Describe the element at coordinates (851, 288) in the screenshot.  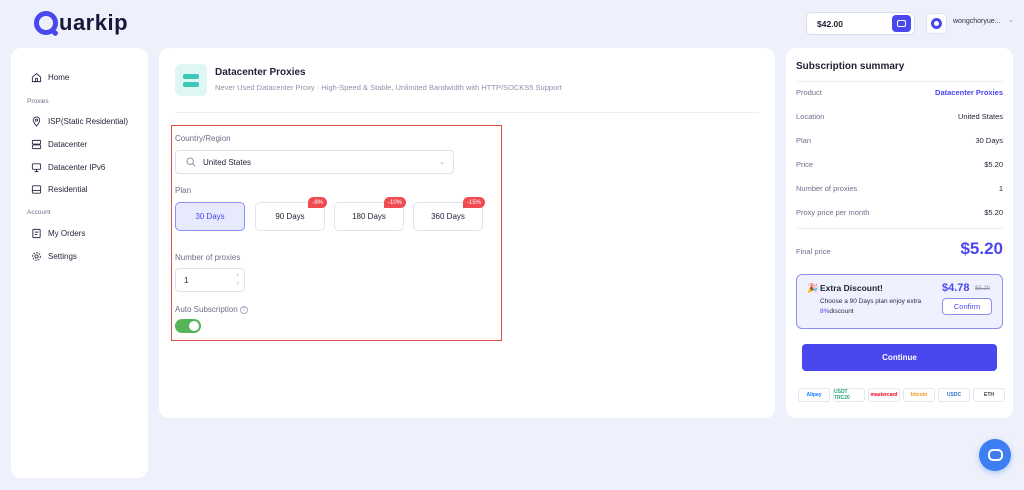
I see `discount-title: Extra Discount!` at that location.